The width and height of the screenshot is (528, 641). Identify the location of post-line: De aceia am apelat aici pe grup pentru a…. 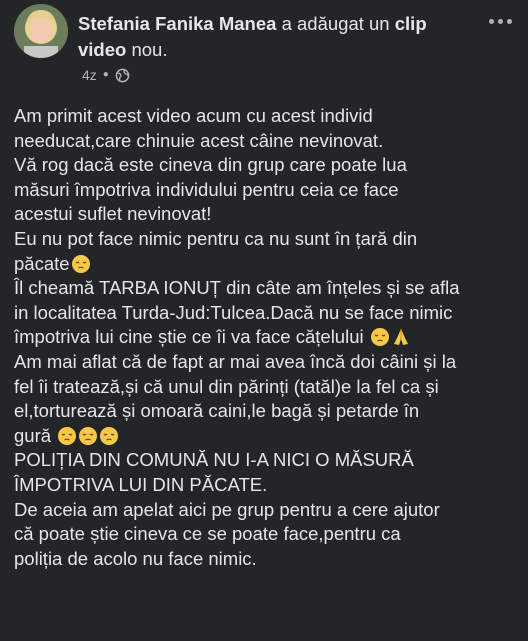
(227, 509).